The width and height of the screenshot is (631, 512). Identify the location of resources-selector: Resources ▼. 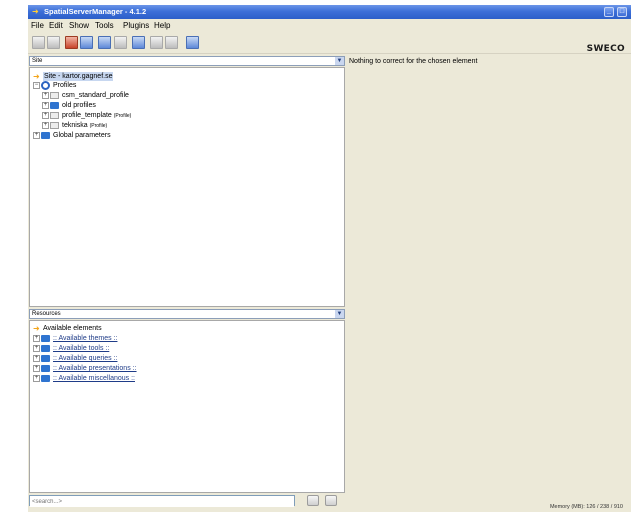
(187, 314).